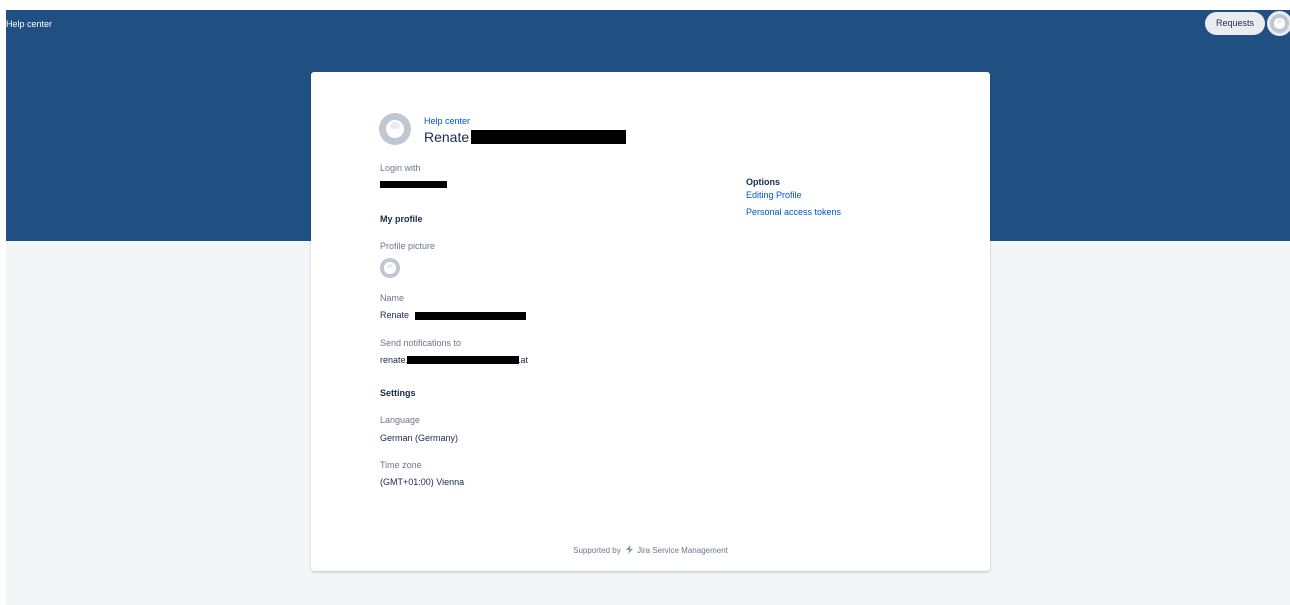 This screenshot has width=1290, height=605. What do you see at coordinates (395, 315) in the screenshot?
I see `name-value: Renate` at bounding box center [395, 315].